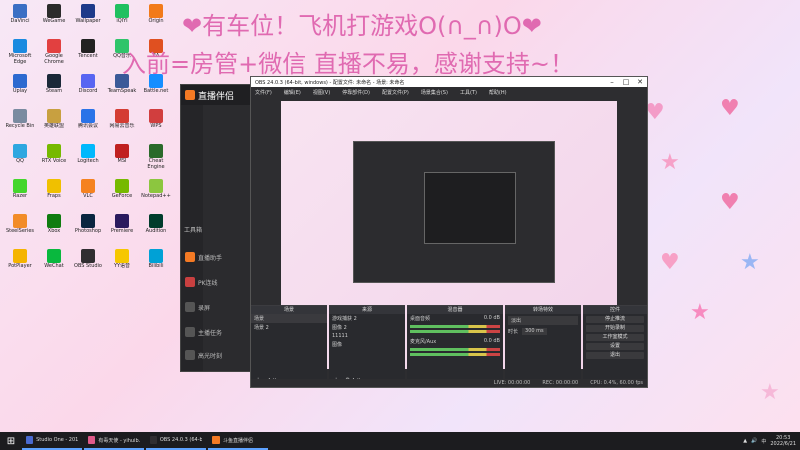 This screenshot has width=800, height=450. Describe the element at coordinates (615, 319) in the screenshot. I see `stop-streaming-button: 停止推流` at that location.